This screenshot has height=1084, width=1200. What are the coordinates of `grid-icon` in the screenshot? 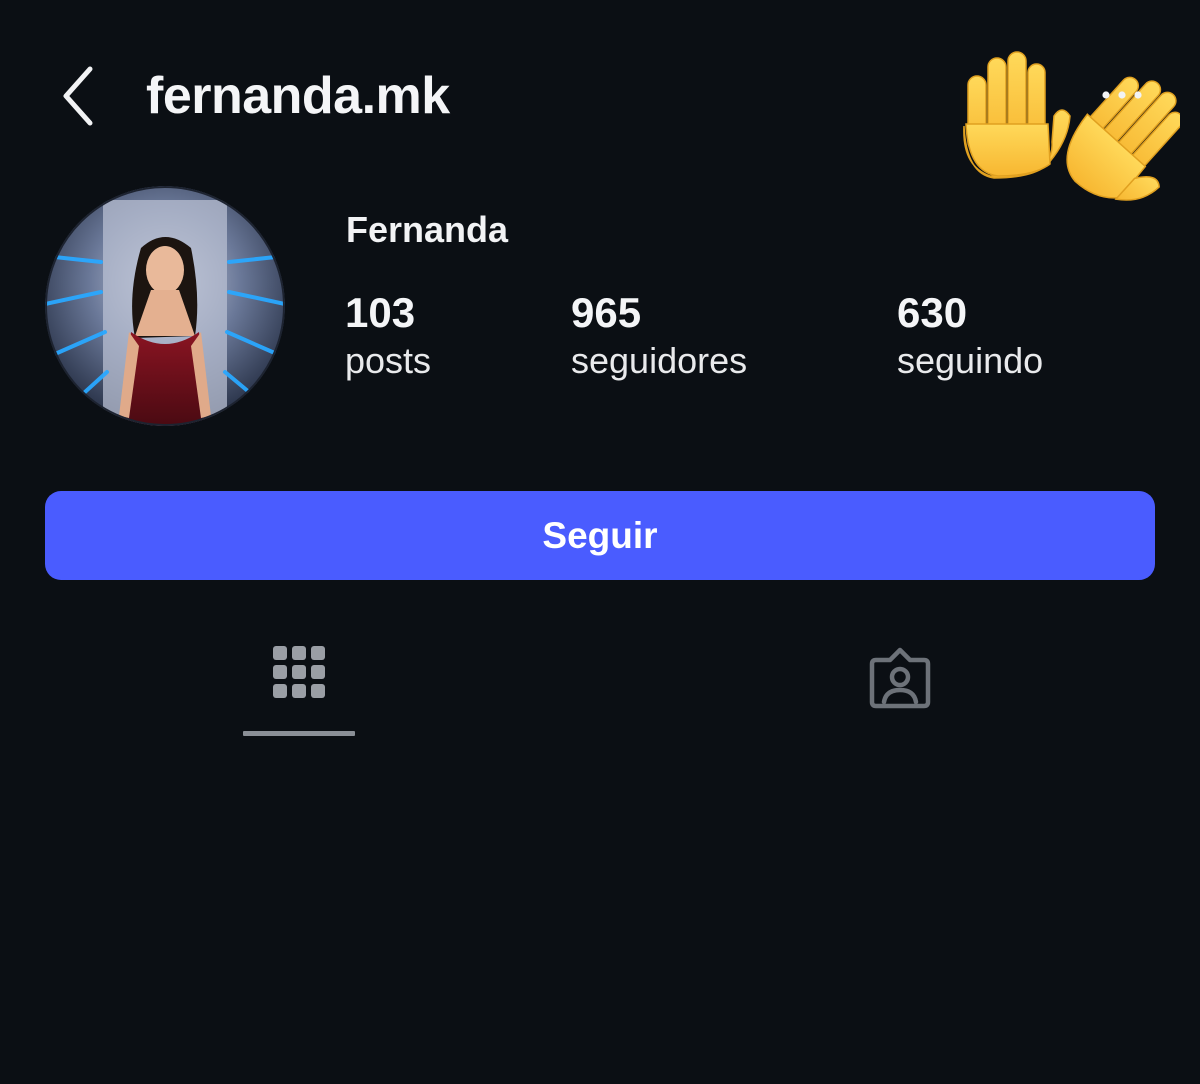 It's located at (299, 672).